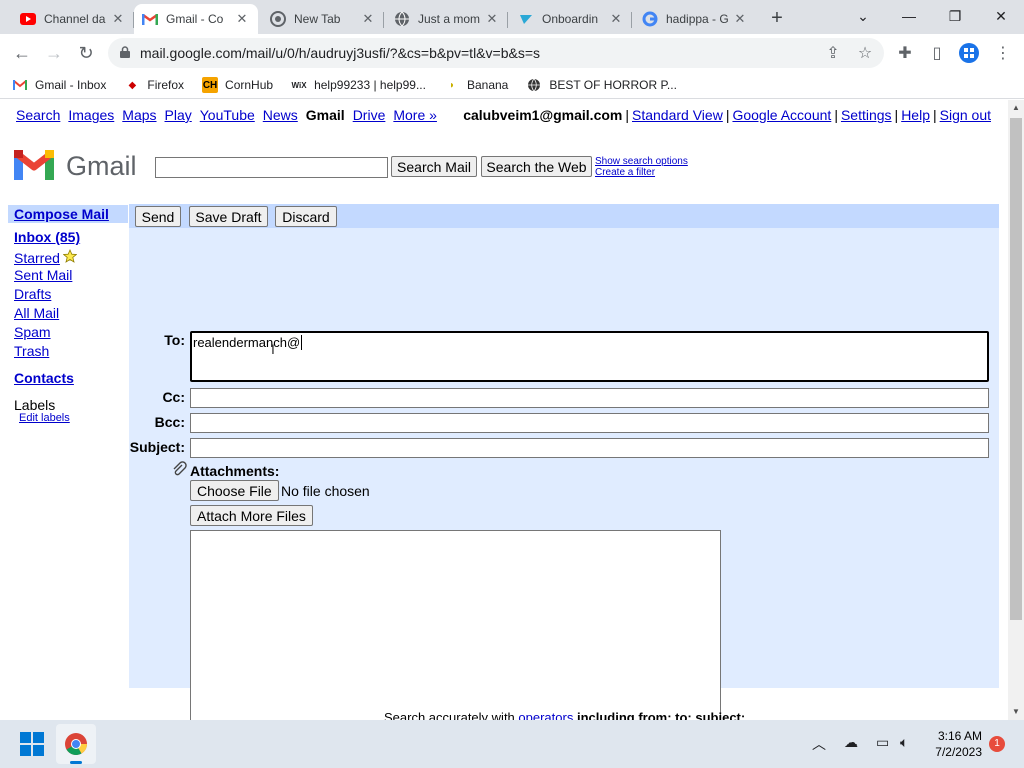 The image size is (1024, 768). Describe the element at coordinates (937, 53) in the screenshot. I see `side-panel-icon: ▯` at that location.